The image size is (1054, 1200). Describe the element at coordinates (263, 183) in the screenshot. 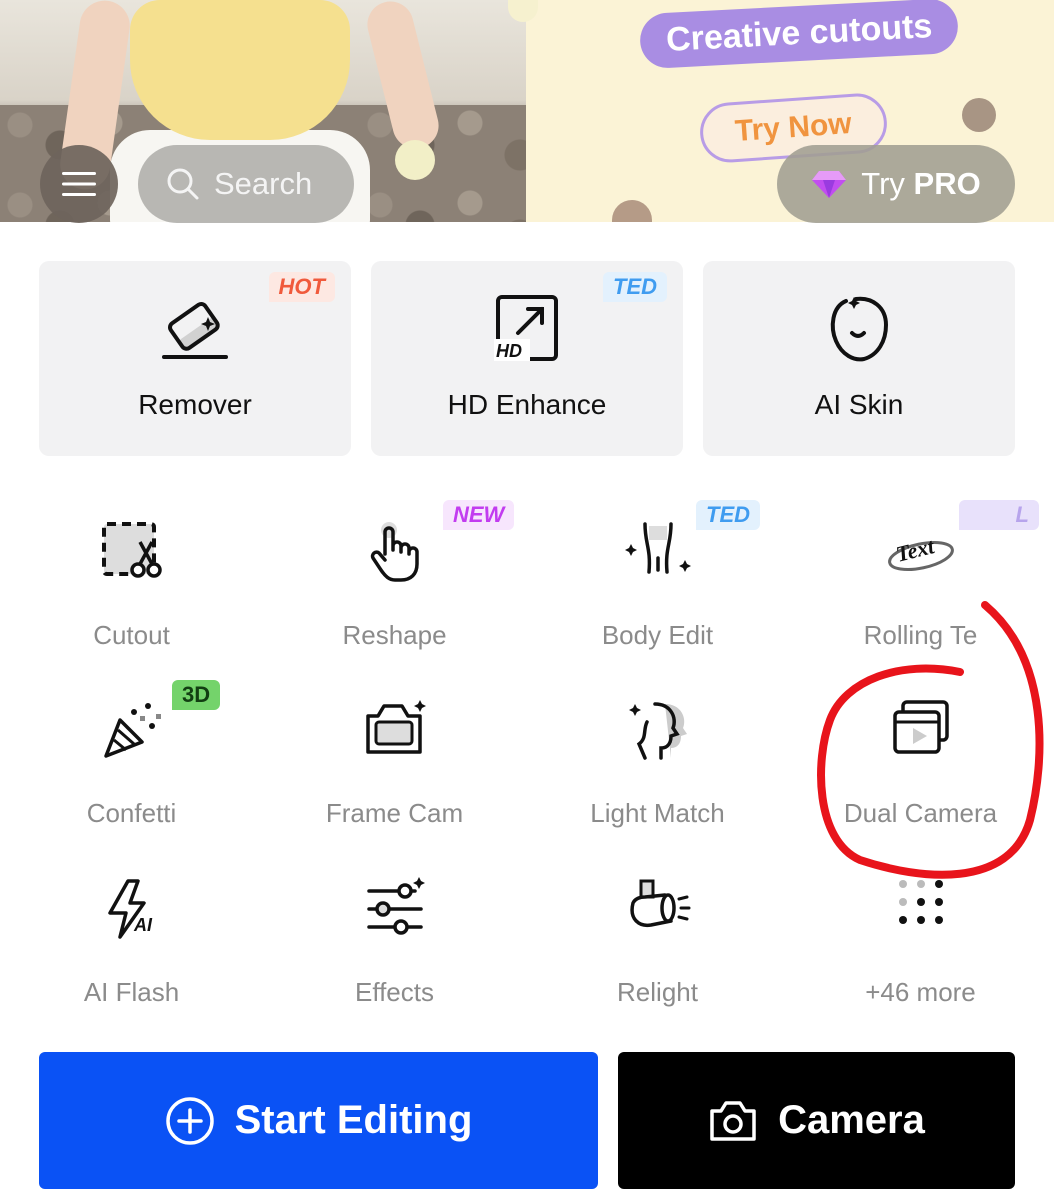

I see `search-placeholder: Search` at that location.